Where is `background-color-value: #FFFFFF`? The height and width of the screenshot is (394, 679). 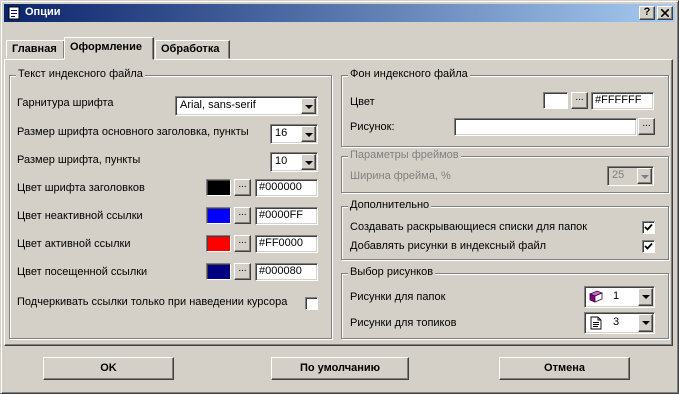 background-color-value: #FFFFFF is located at coordinates (618, 100).